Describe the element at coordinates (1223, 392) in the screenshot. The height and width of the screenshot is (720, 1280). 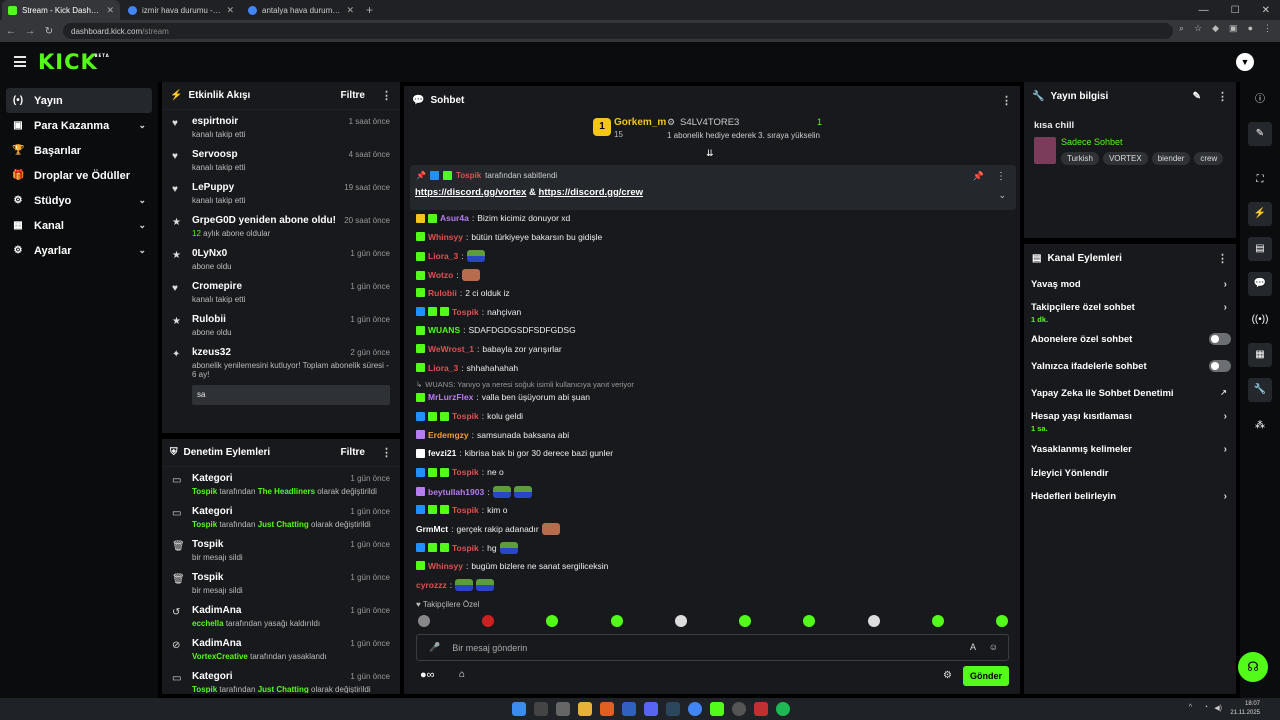
I see `external-link-icon: ↗` at that location.